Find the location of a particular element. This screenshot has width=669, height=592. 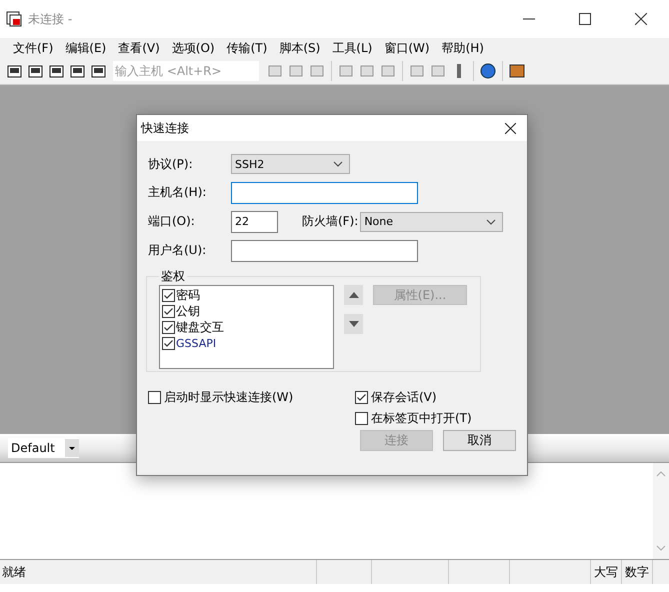

maximize-icon is located at coordinates (585, 19).